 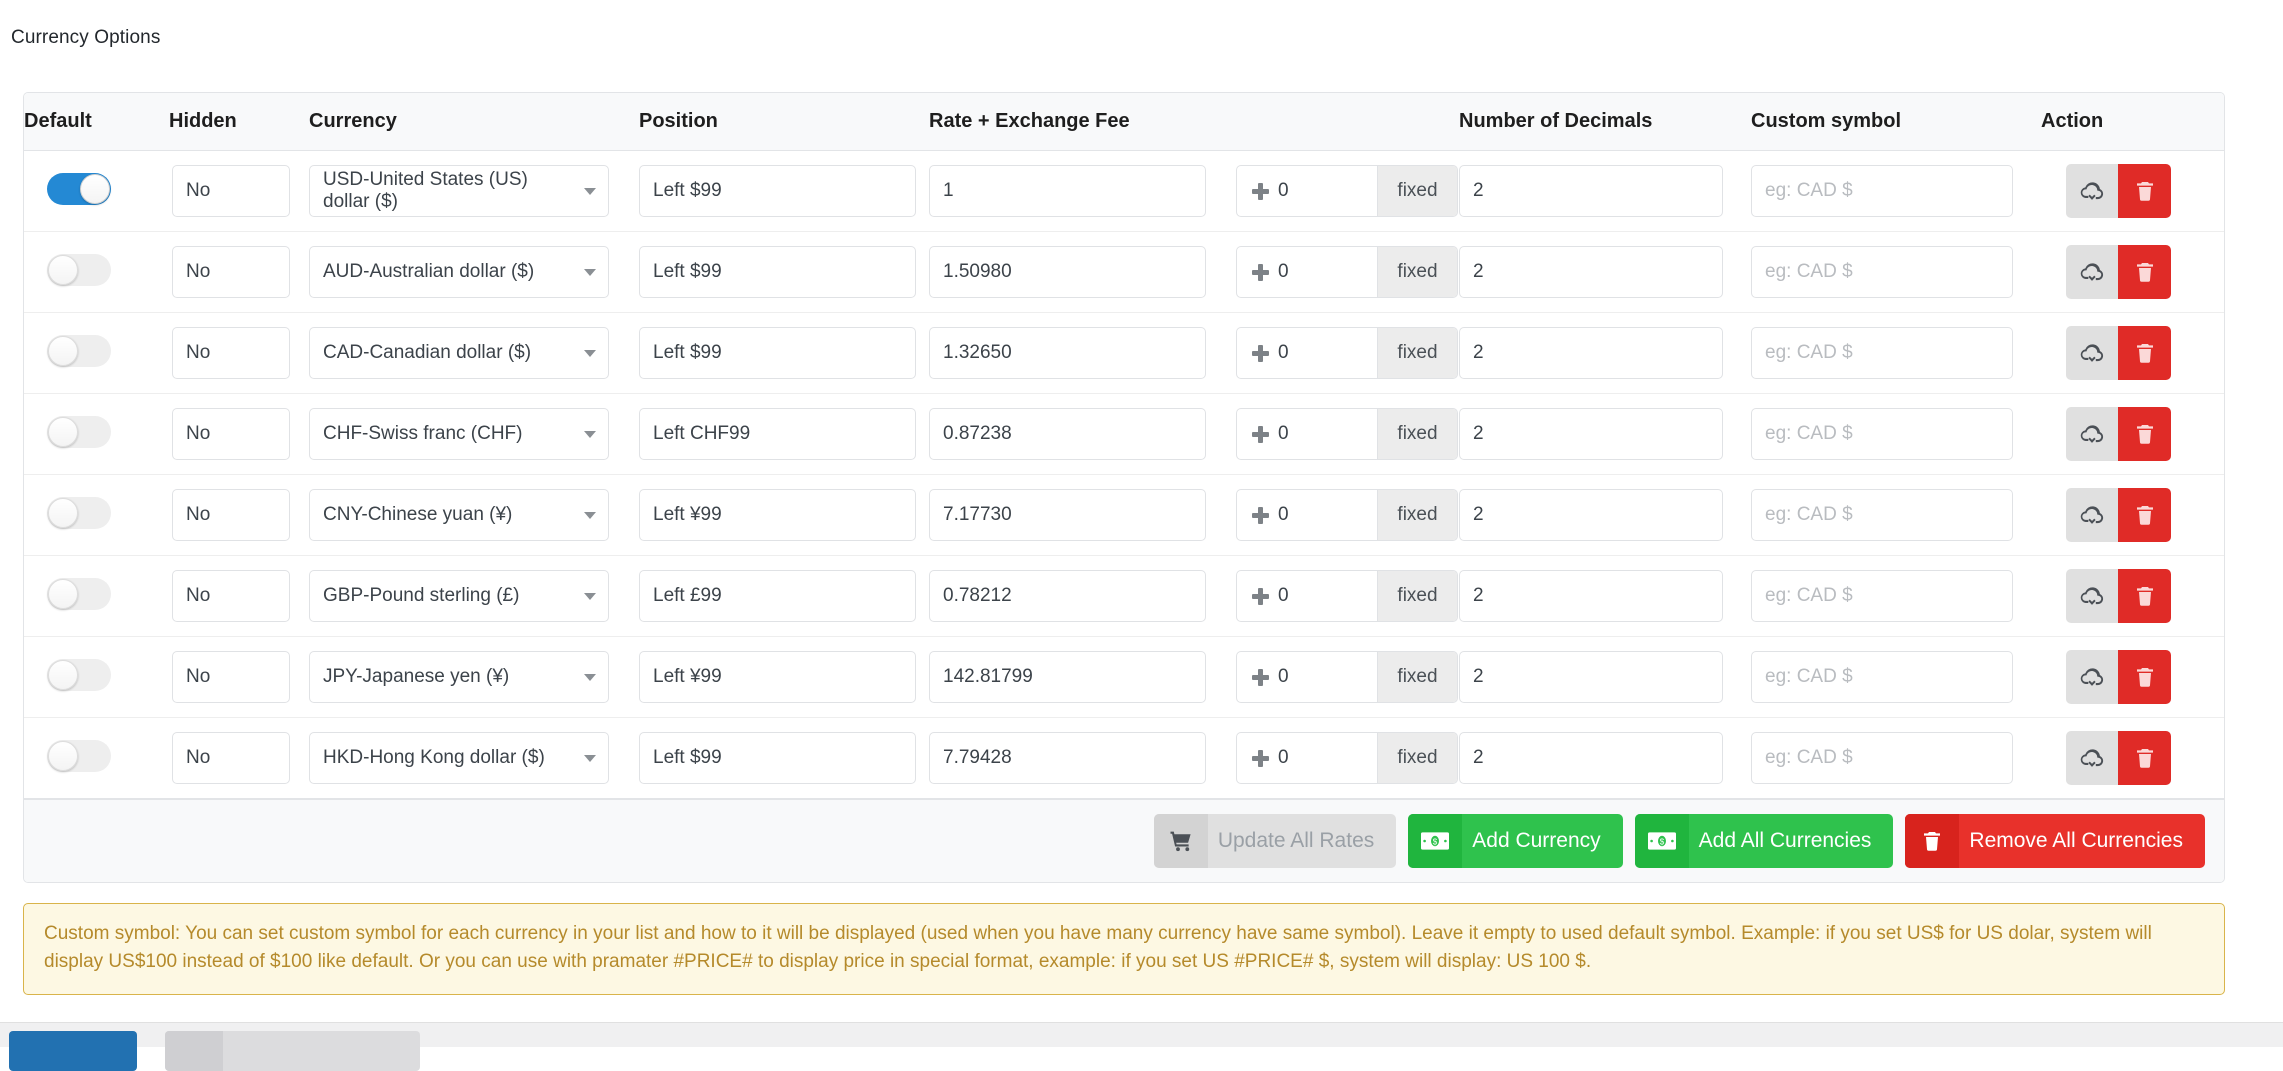 I want to click on add-currency-button: $ Add Currency, so click(x=1515, y=841).